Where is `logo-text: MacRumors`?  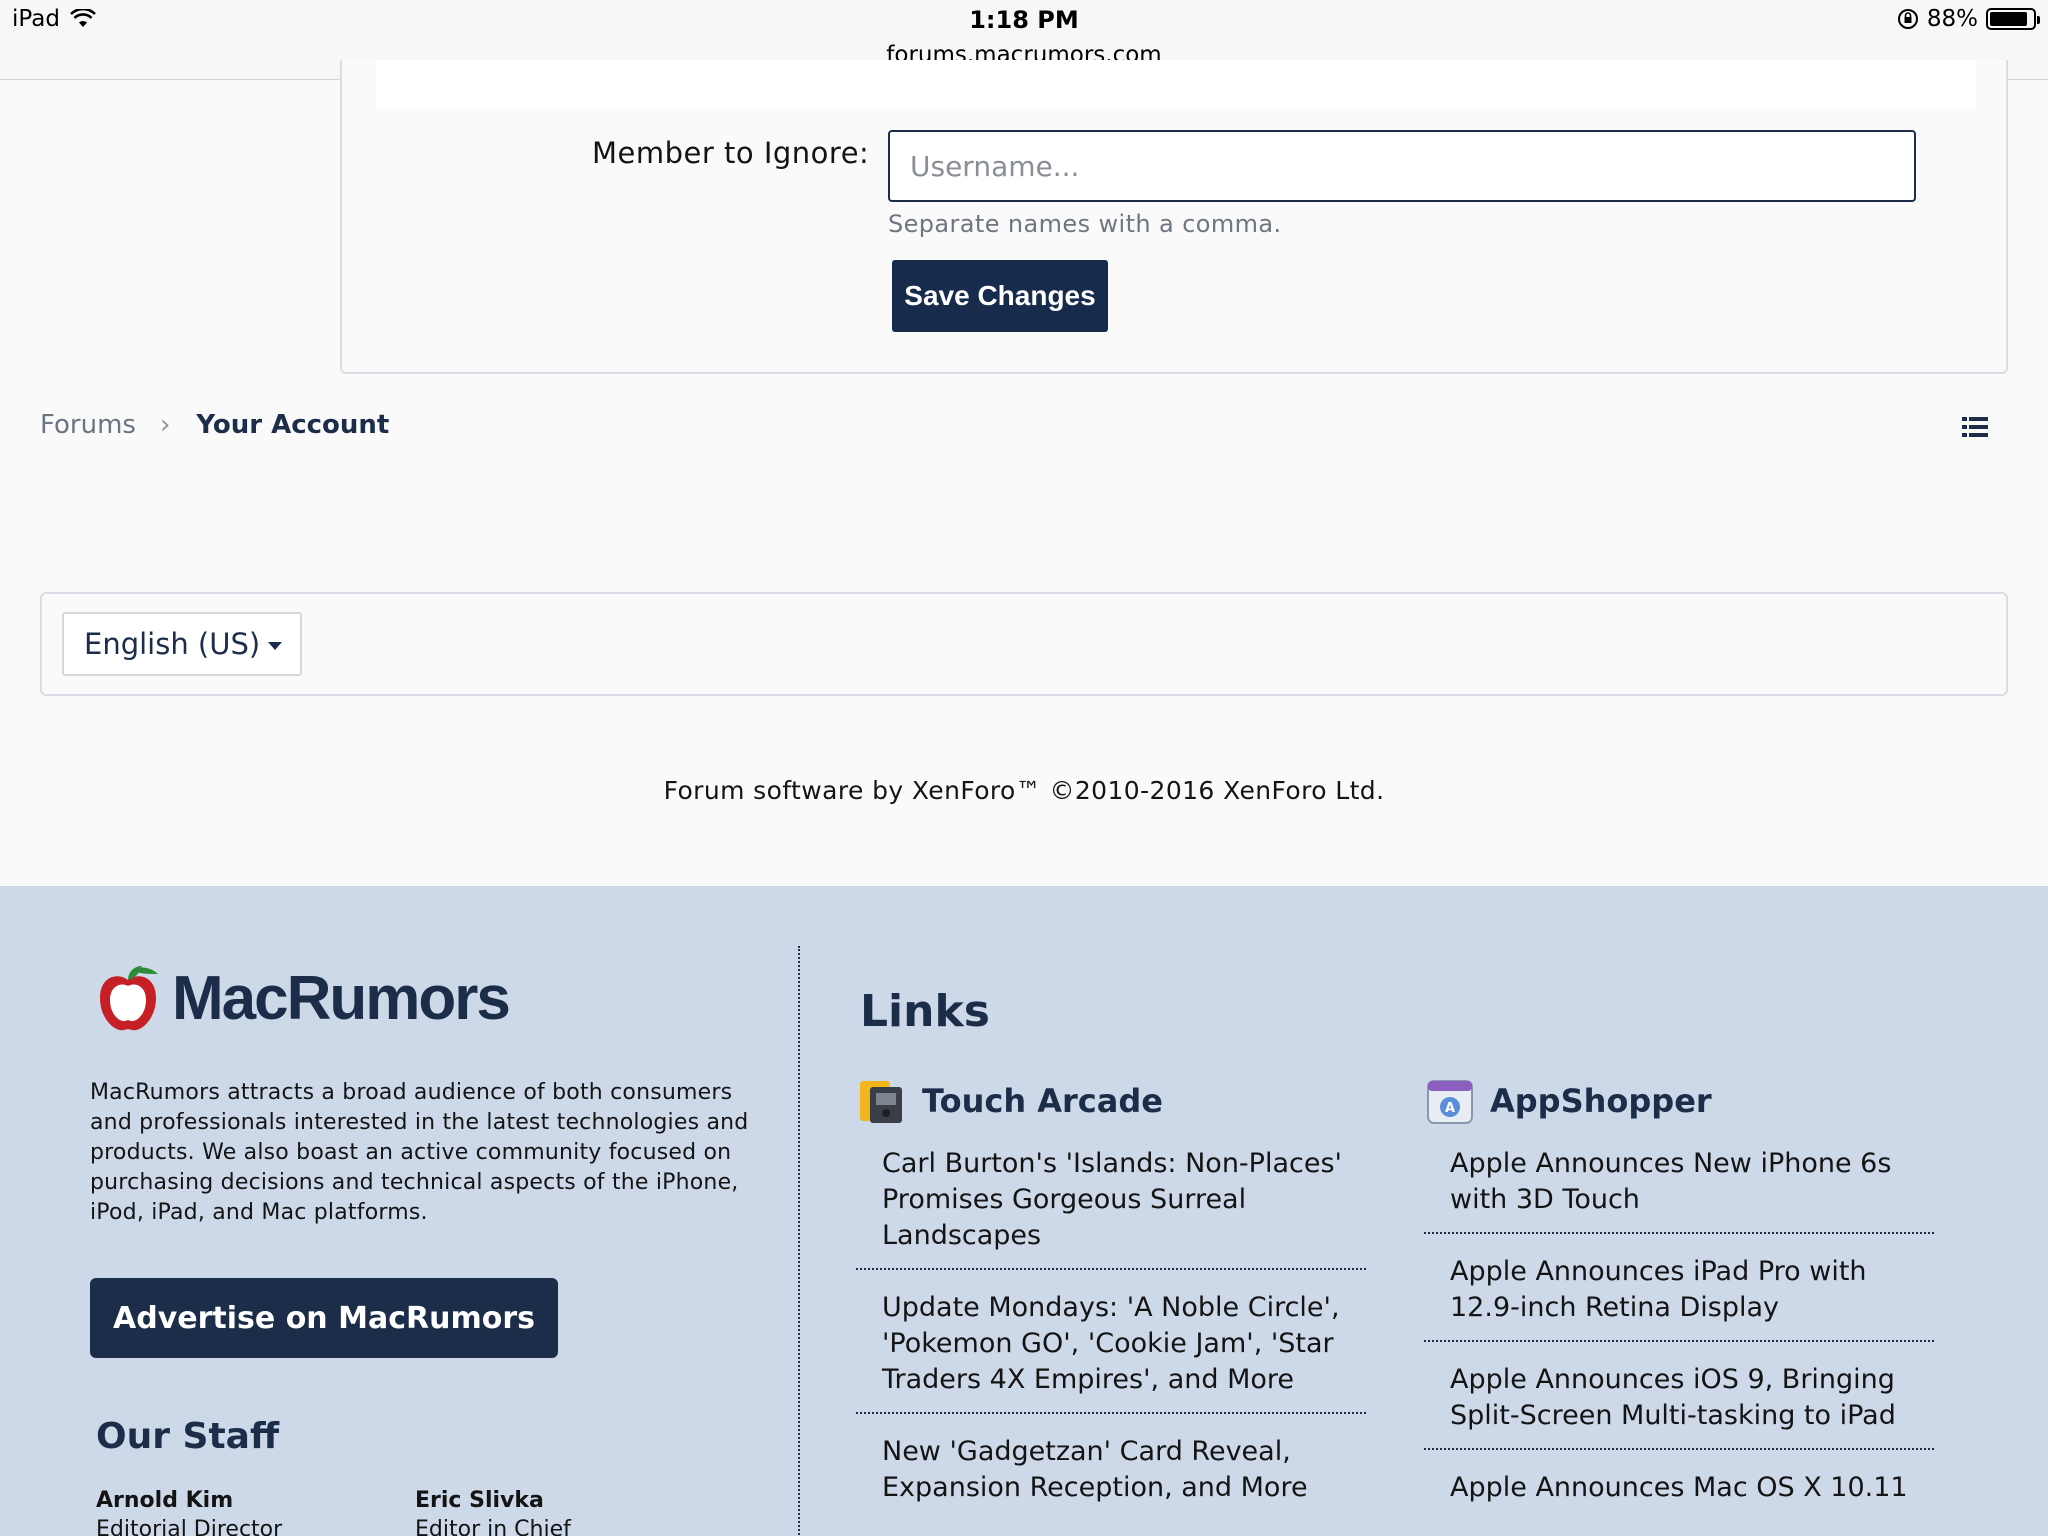
logo-text: MacRumors is located at coordinates (341, 998).